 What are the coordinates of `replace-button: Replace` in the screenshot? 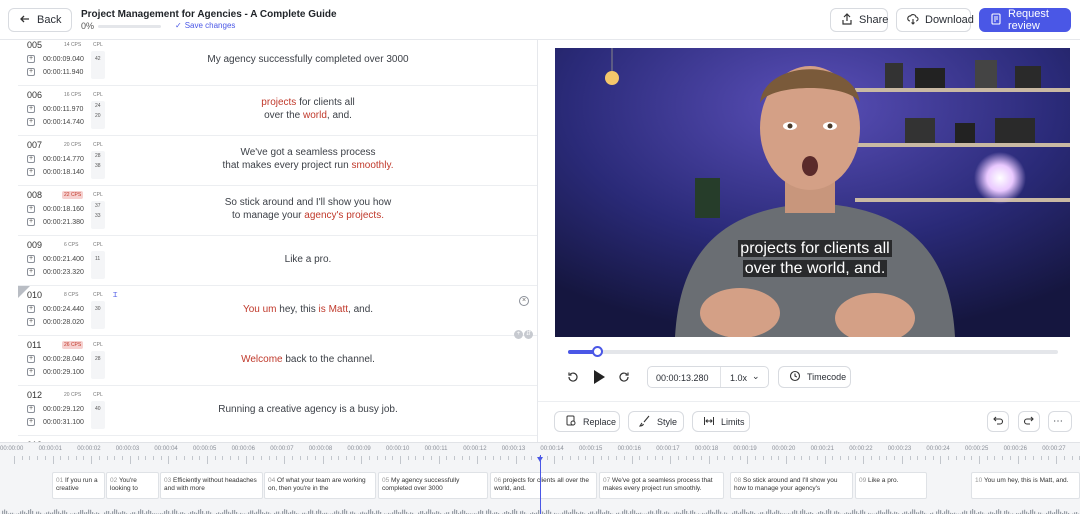 It's located at (587, 421).